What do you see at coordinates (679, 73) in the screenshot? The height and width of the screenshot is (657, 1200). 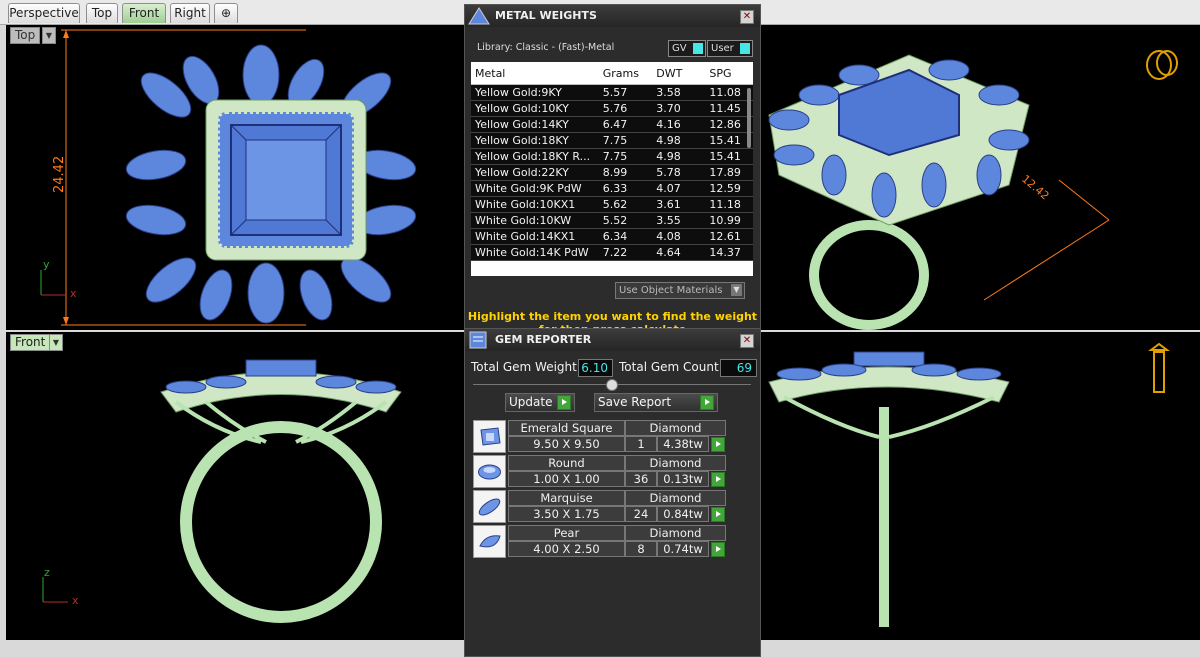 I see `column-header: DWT` at bounding box center [679, 73].